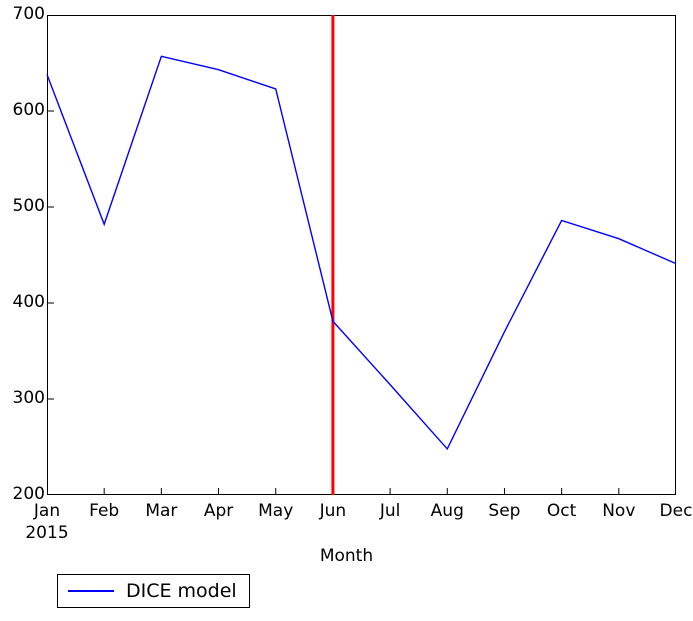 This screenshot has width=693, height=621. What do you see at coordinates (28, 398) in the screenshot?
I see `y-tick-label: 300` at bounding box center [28, 398].